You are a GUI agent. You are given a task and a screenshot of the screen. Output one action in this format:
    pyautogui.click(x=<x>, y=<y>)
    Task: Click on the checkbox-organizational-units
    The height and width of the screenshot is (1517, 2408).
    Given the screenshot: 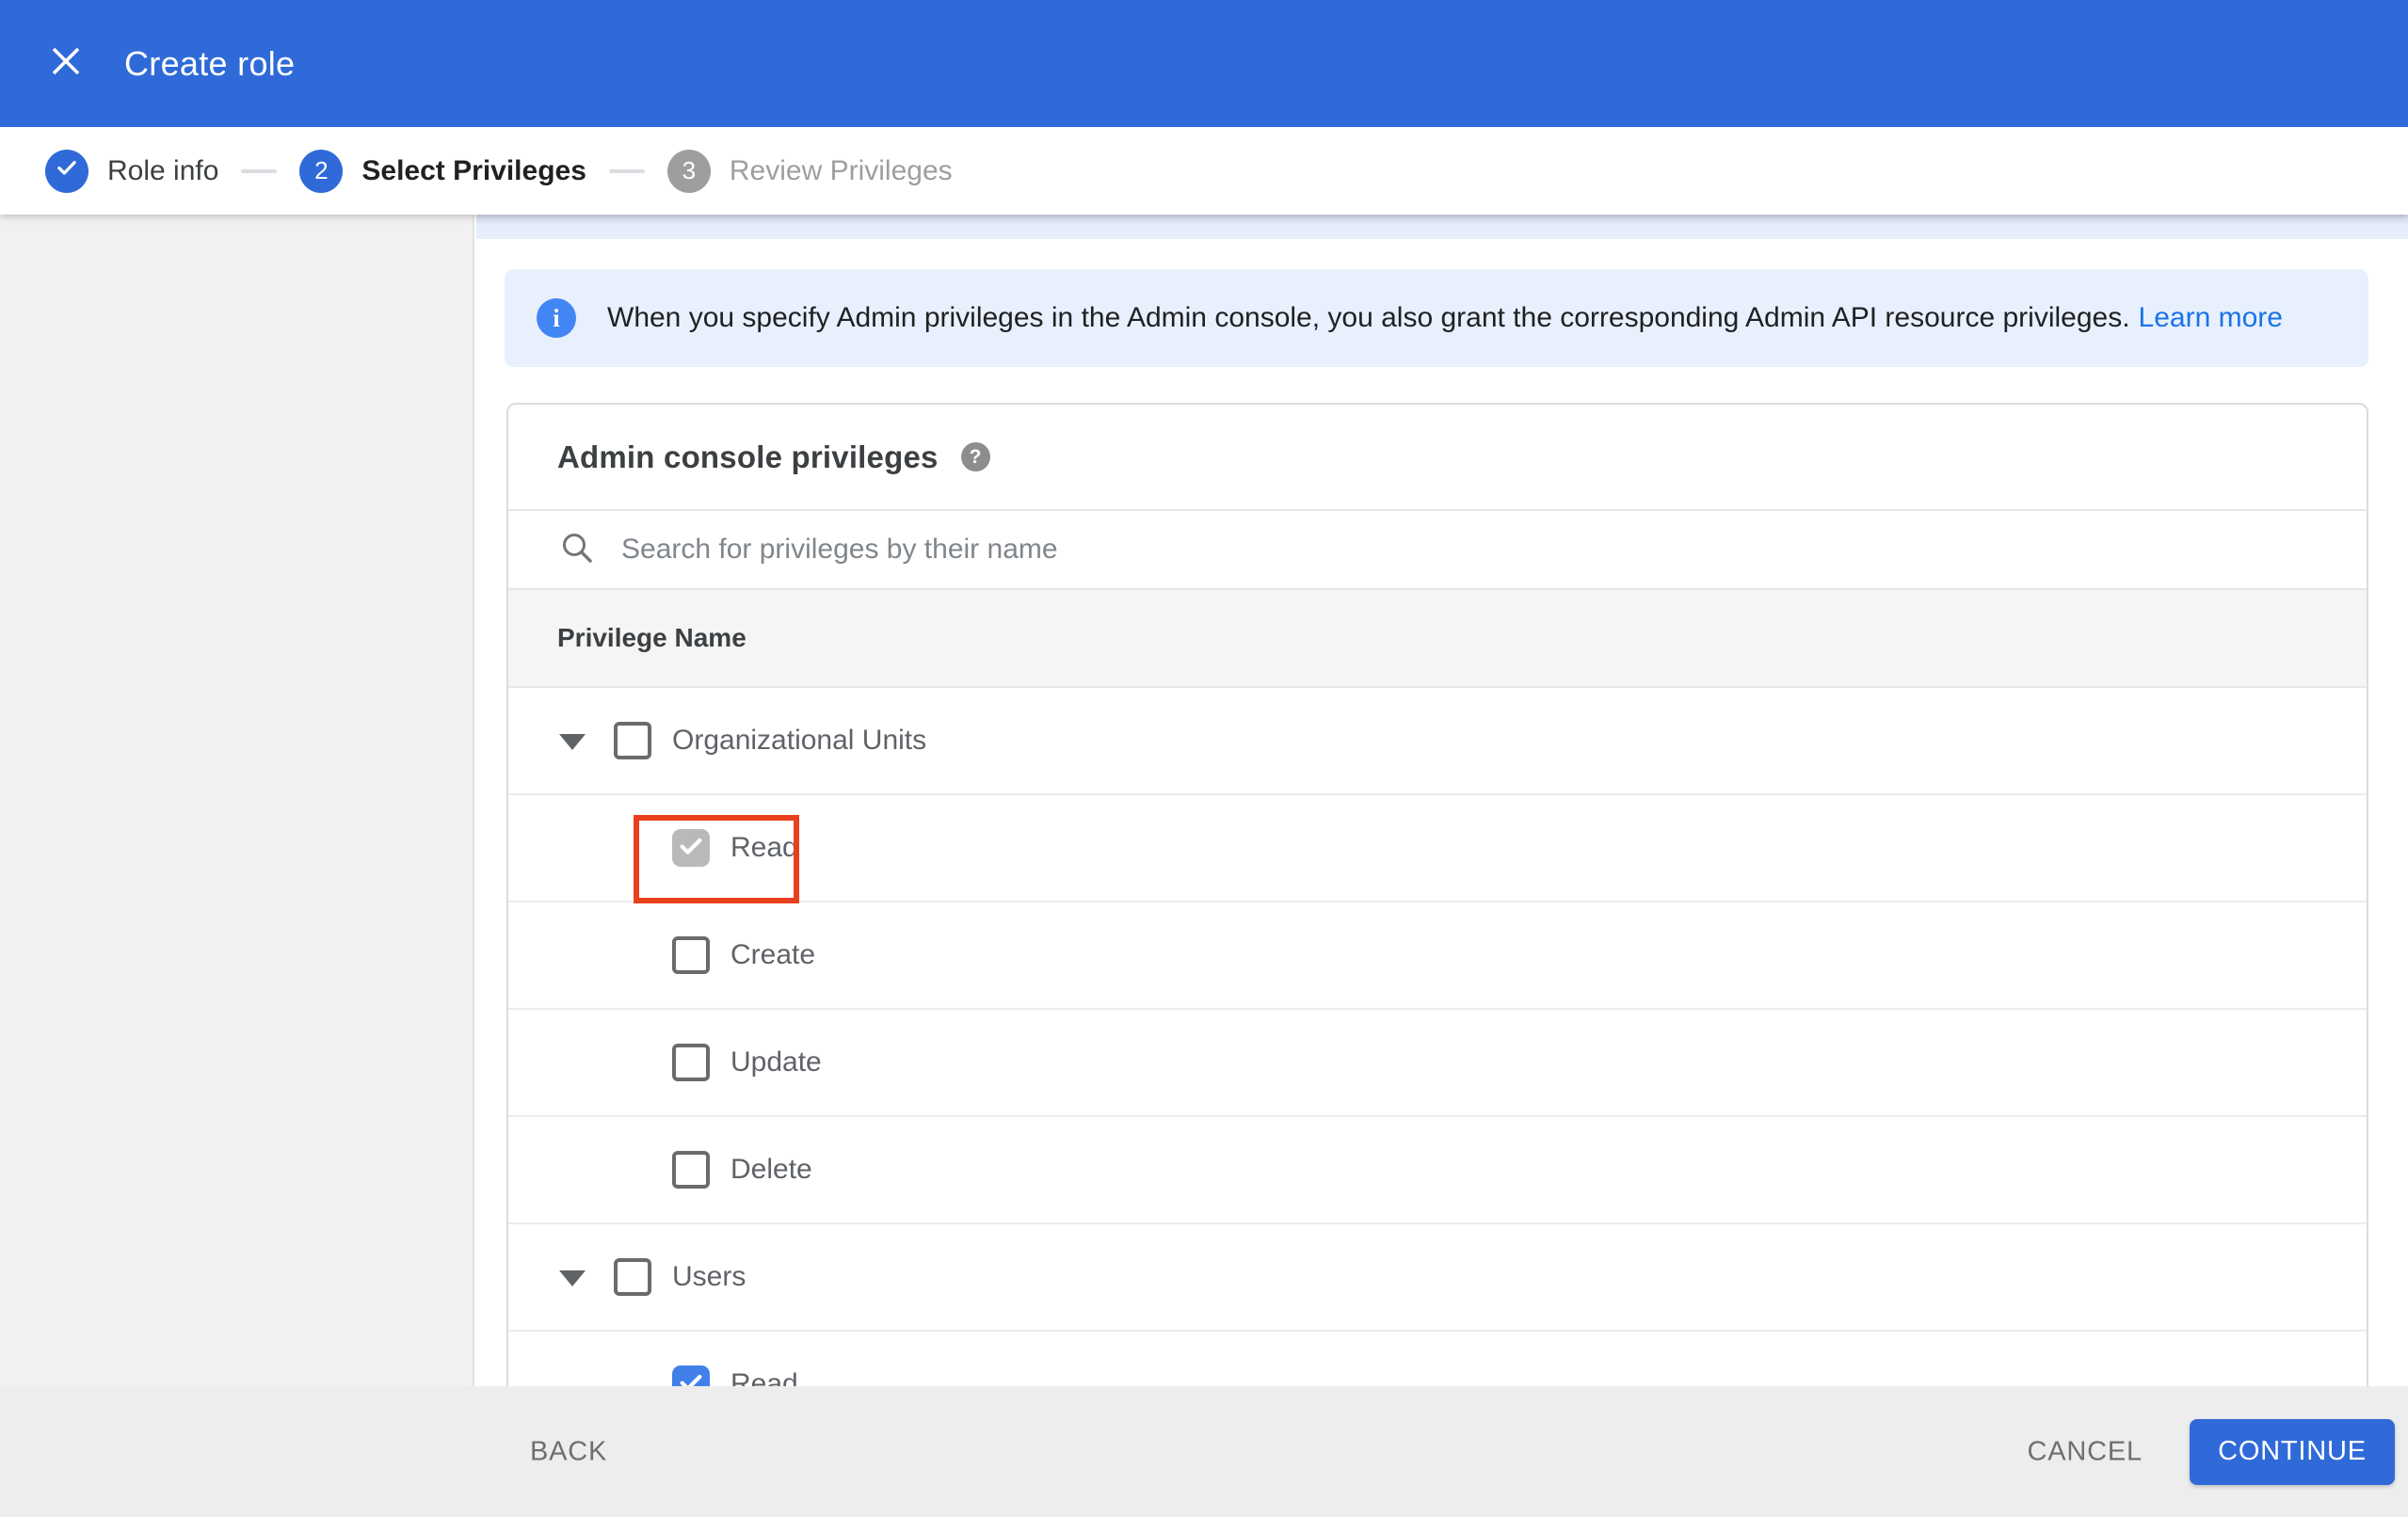 What is the action you would take?
    pyautogui.click(x=632, y=740)
    